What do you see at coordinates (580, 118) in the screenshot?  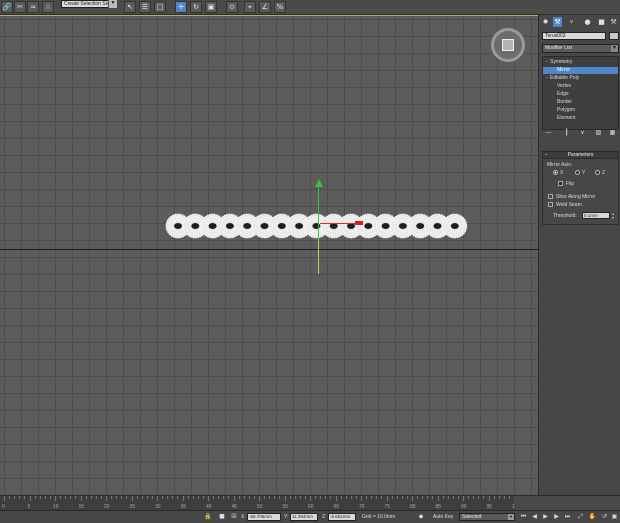 I see `stack-item-element: Element` at bounding box center [580, 118].